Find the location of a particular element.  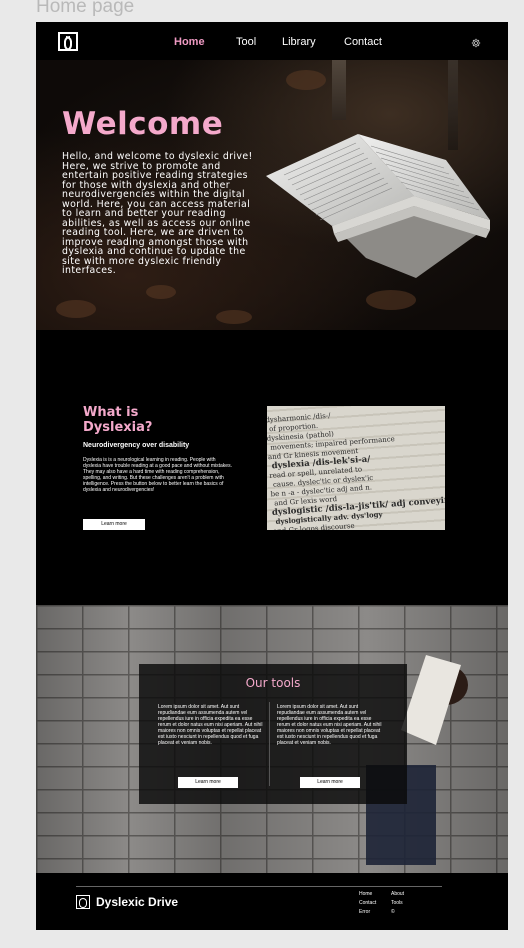

footer-link-error: Error is located at coordinates (364, 912).